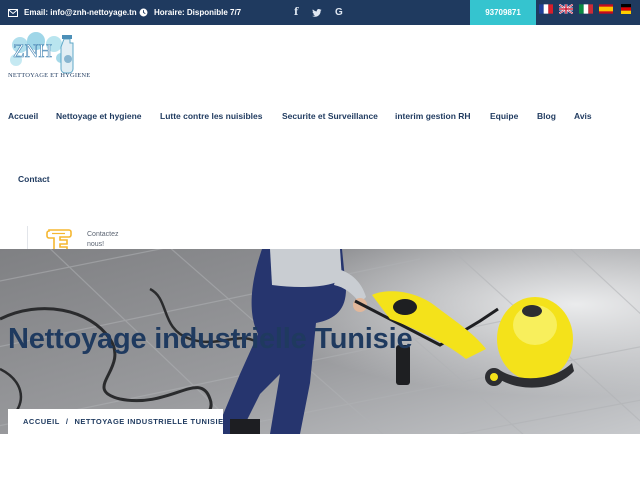  I want to click on breadcrumb: ACCUEIL / NETTOYAGE INDUSTRIELLE TUNISIE, so click(115, 421).